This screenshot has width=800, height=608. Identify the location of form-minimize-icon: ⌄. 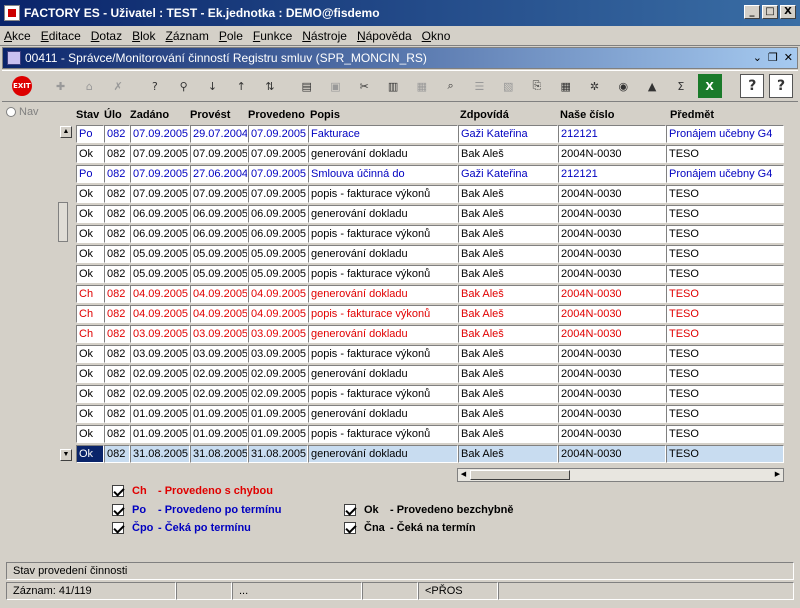
(757, 57).